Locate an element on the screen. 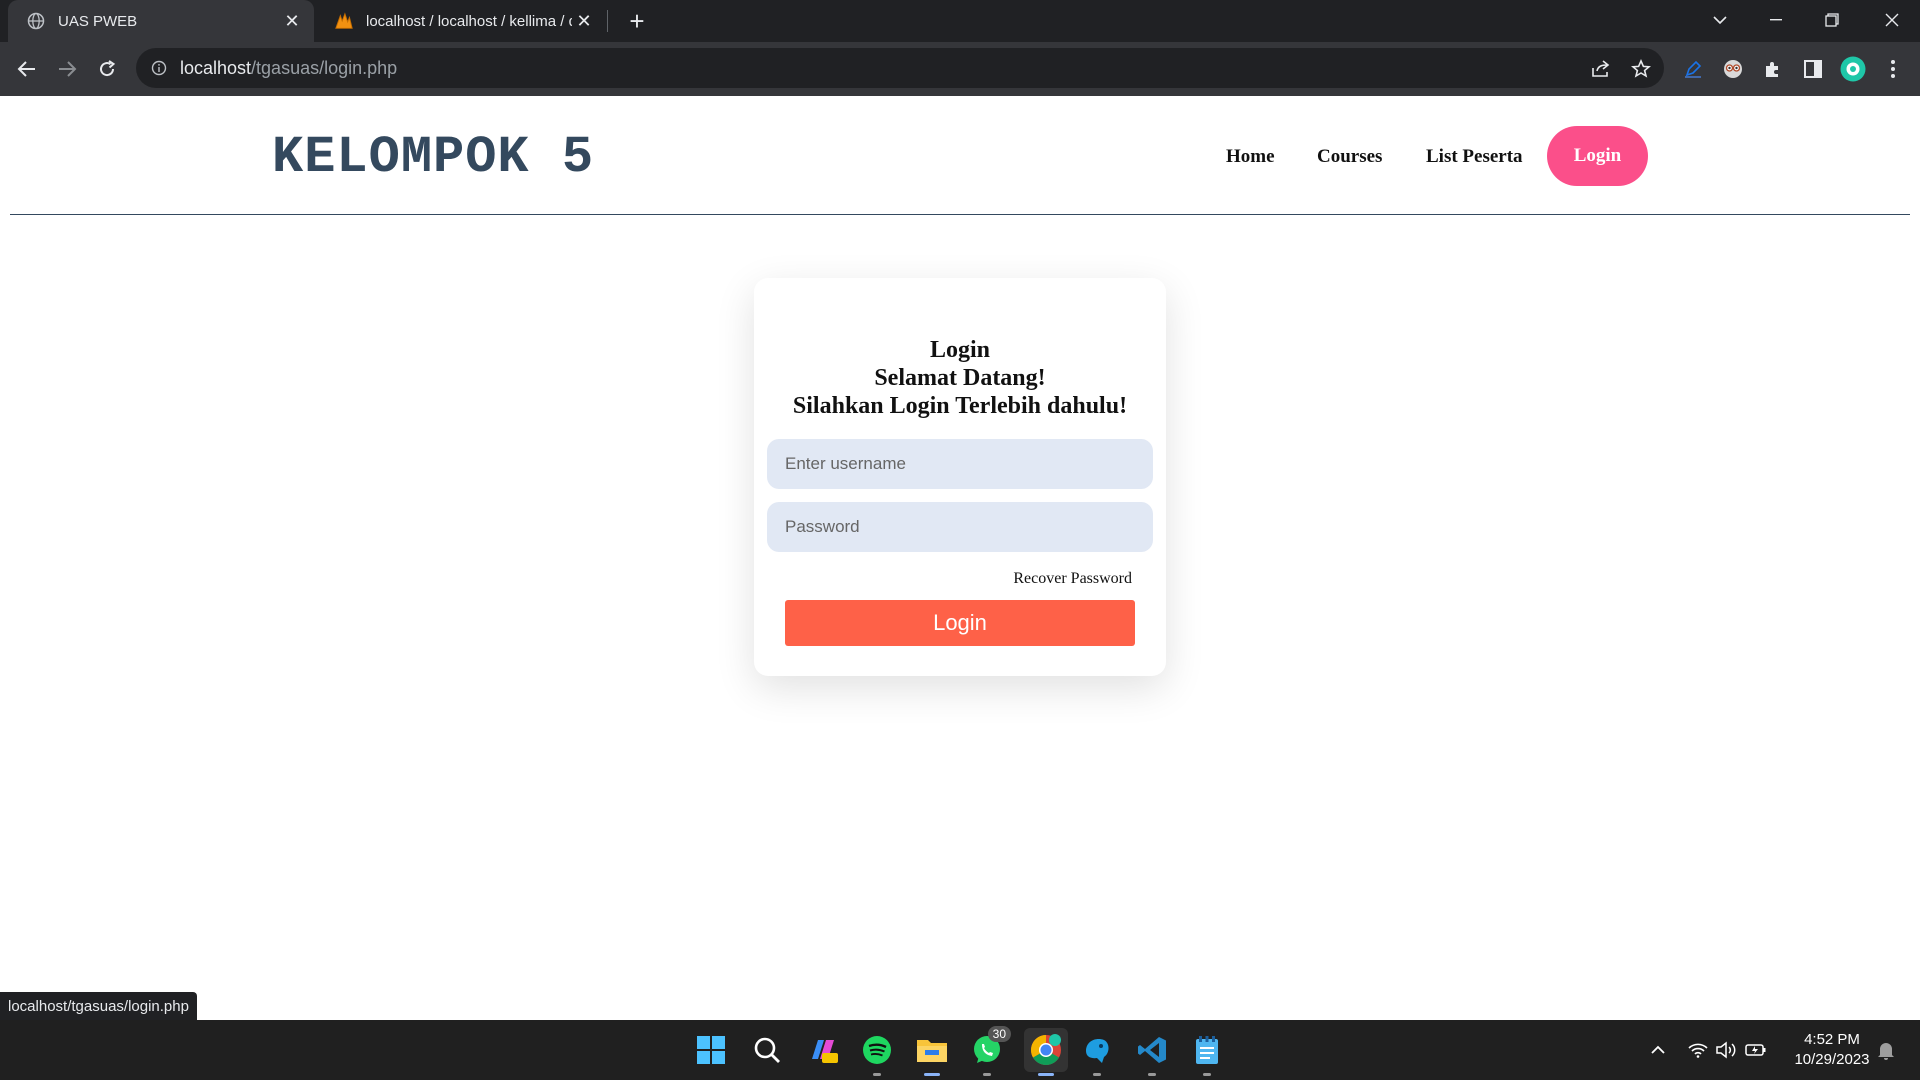 Image resolution: width=1920 pixels, height=1080 pixels. recover-password-link: Recover Password is located at coordinates (943, 579).